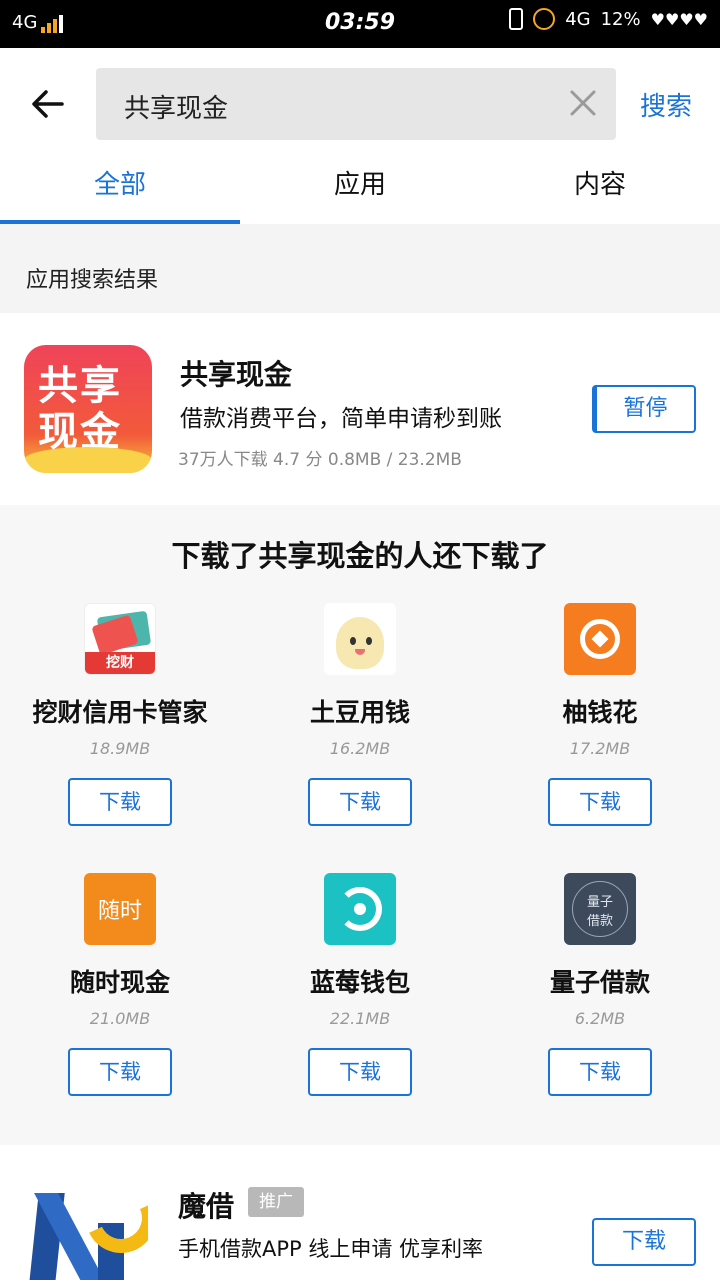 This screenshot has width=720, height=1280. What do you see at coordinates (120, 663) in the screenshot?
I see `wacai-icon-label: 挖财` at bounding box center [120, 663].